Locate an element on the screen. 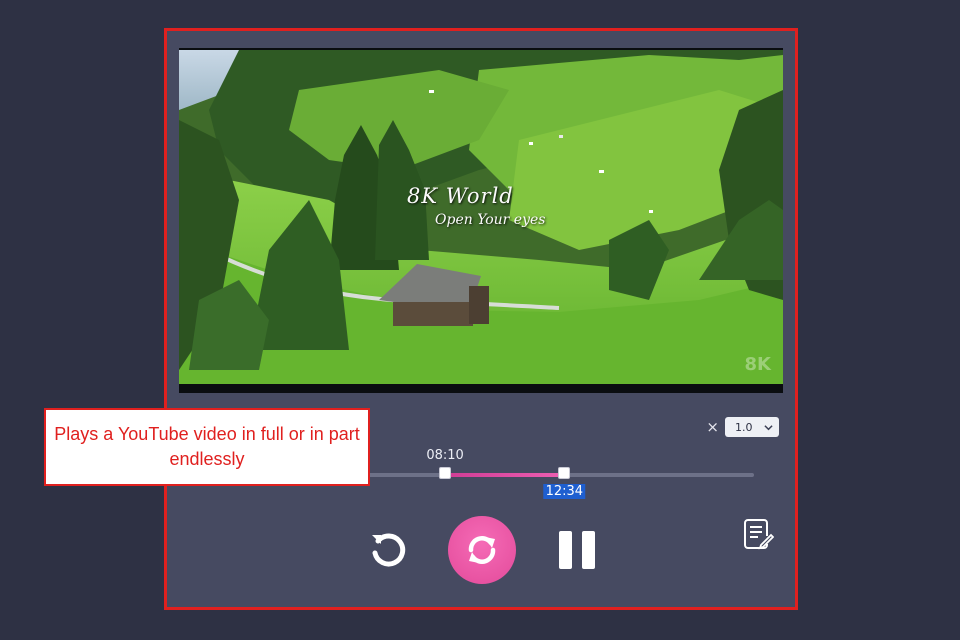 This screenshot has height=640, width=960. loop-start-handle is located at coordinates (445, 473).